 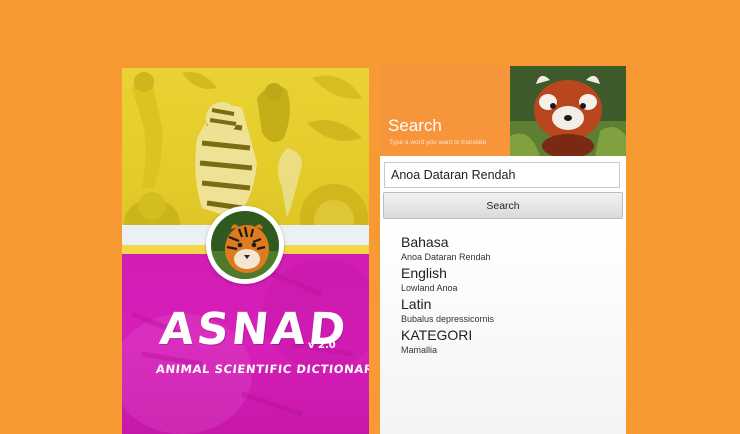 What do you see at coordinates (438, 142) in the screenshot?
I see `page-subtitle: Type a word you want to translate` at bounding box center [438, 142].